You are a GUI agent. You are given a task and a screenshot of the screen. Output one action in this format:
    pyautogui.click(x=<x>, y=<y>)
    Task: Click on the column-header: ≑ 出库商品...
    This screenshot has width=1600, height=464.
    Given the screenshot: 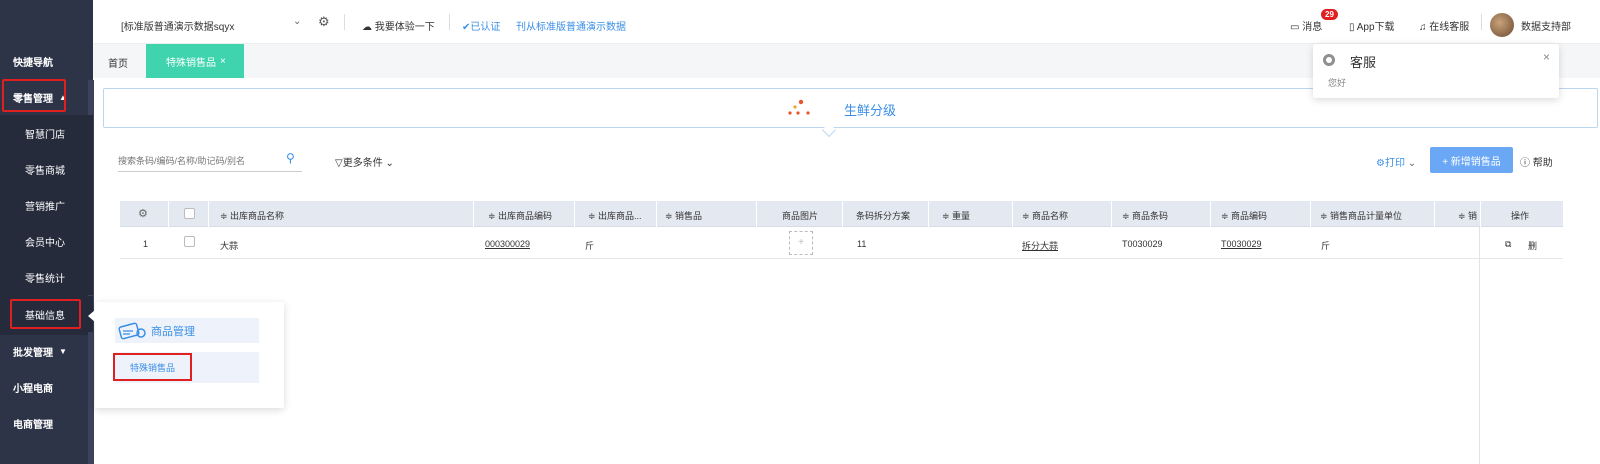 What is the action you would take?
    pyautogui.click(x=615, y=215)
    